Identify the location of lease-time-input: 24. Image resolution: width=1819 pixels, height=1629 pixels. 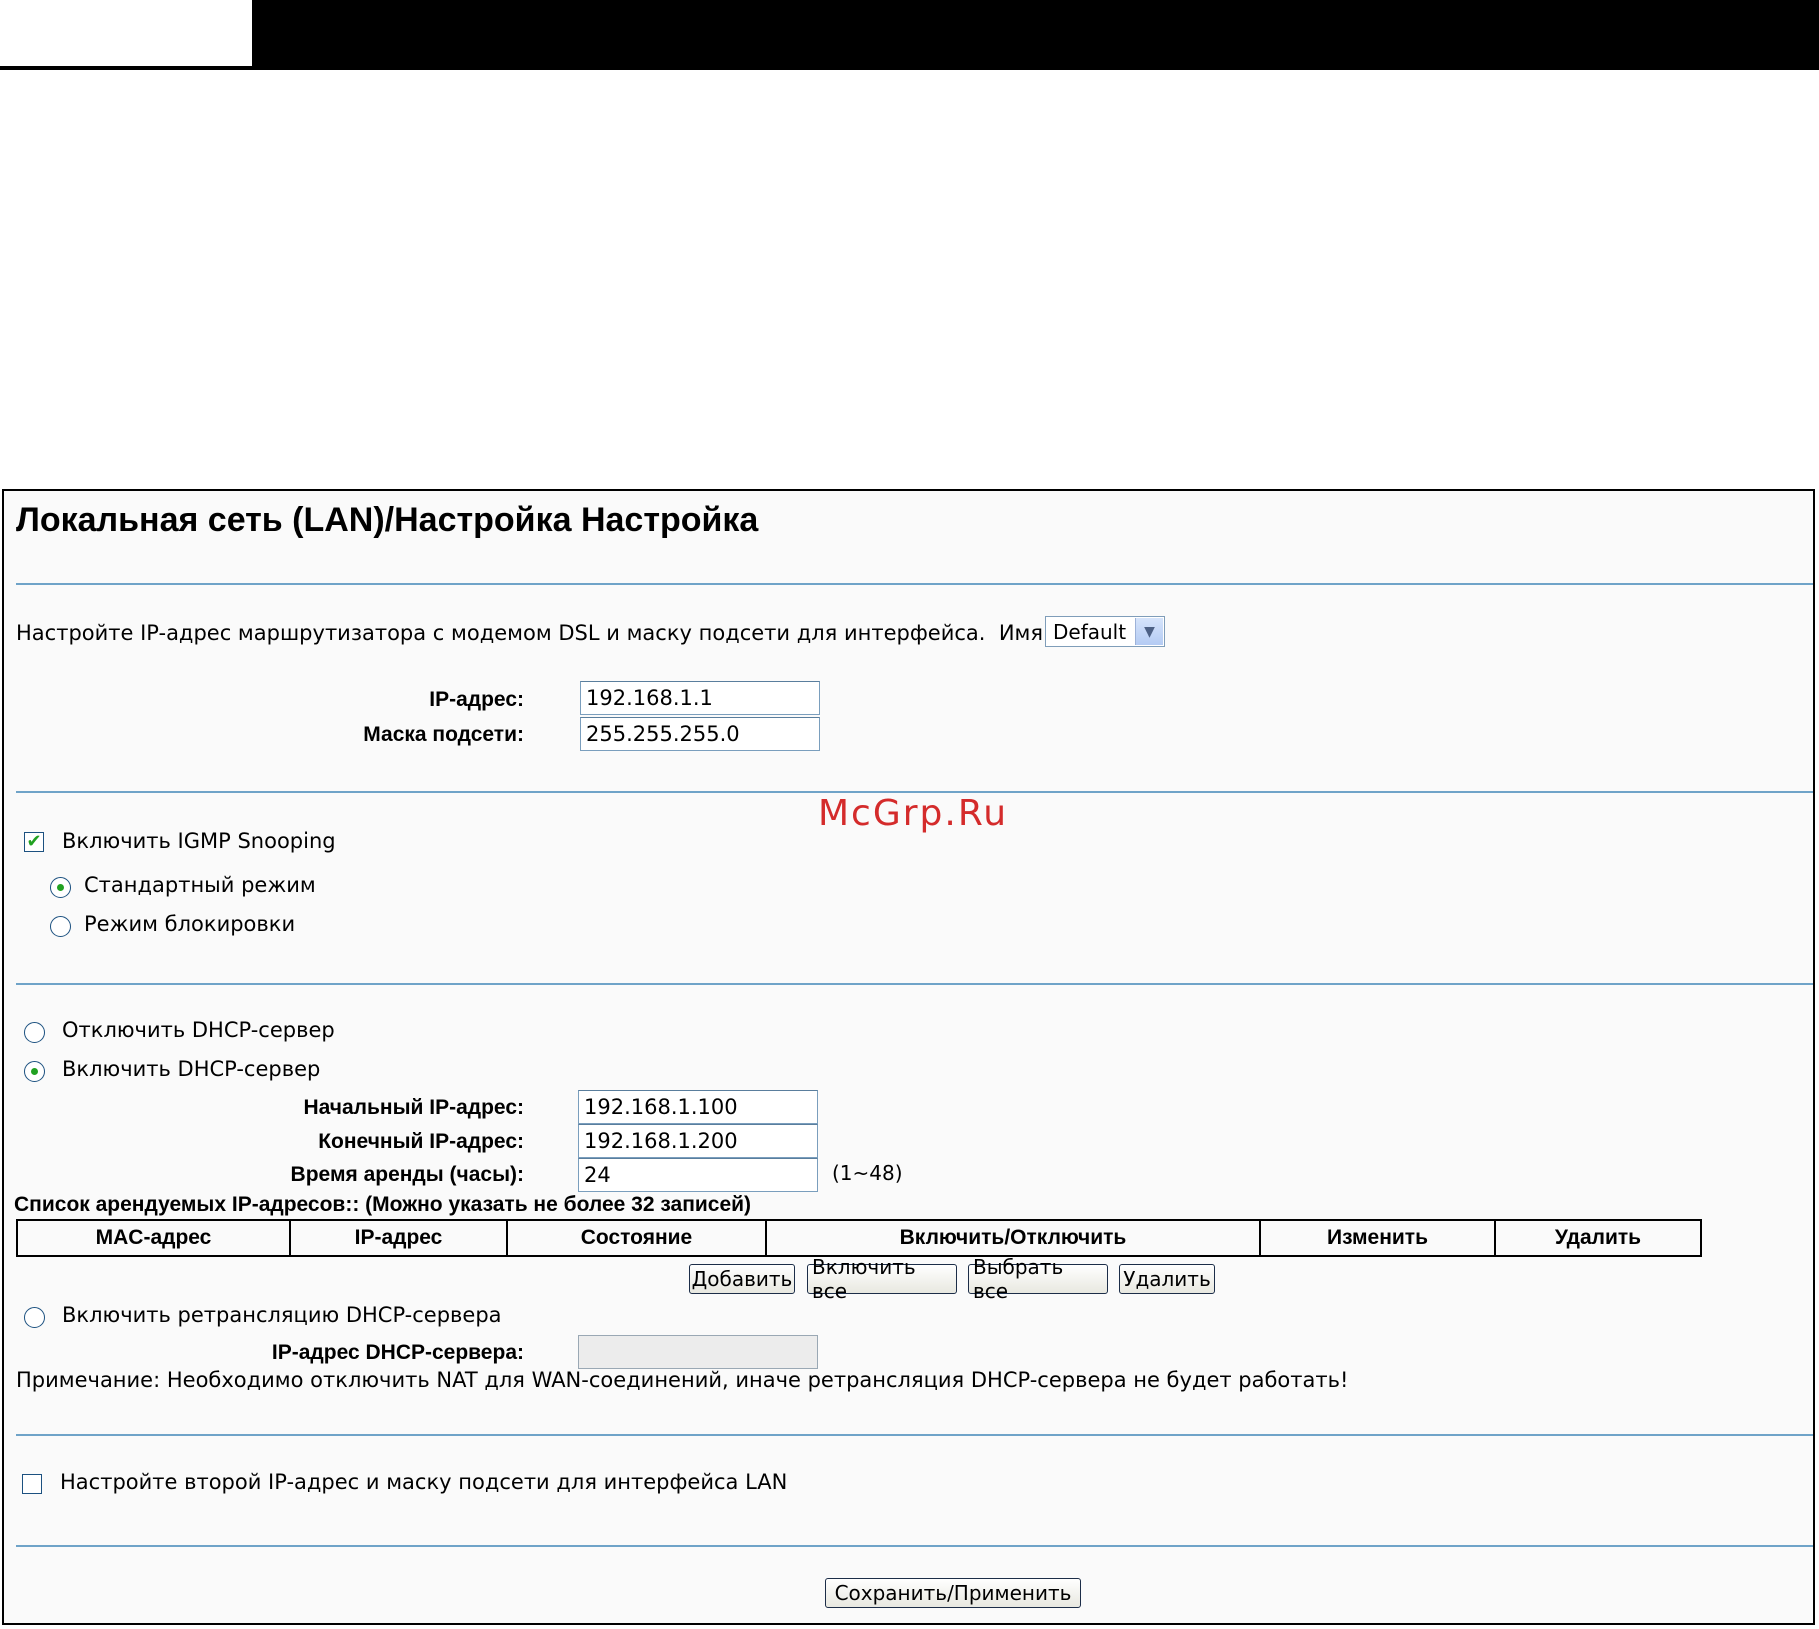
(698, 1175).